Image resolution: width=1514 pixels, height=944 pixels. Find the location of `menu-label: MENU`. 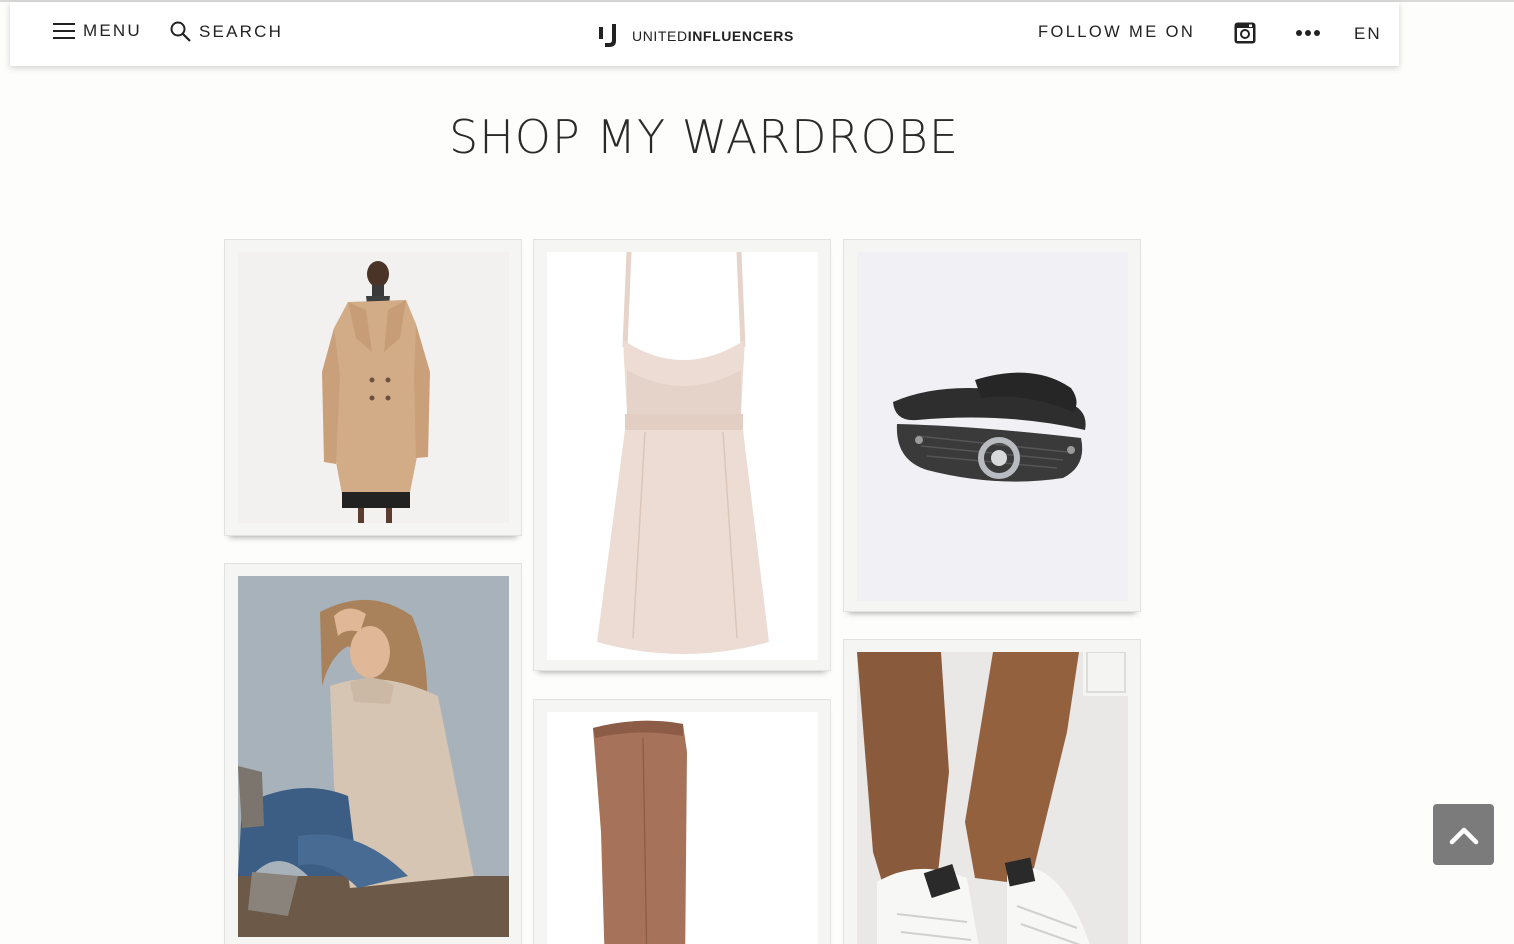

menu-label: MENU is located at coordinates (112, 30).